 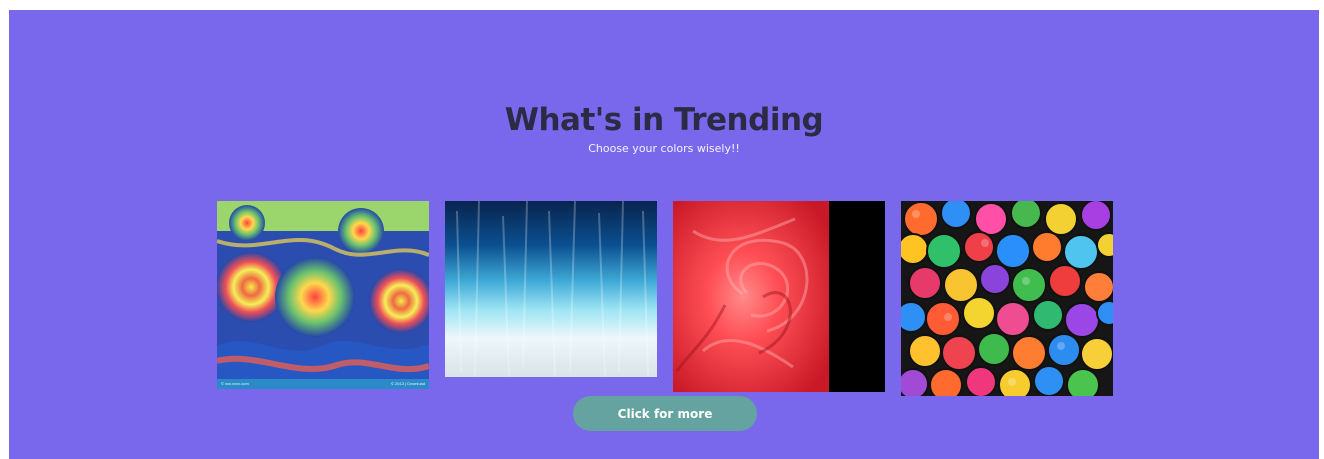 I want to click on caption-right-text: © 2013 | Download, so click(x=407, y=383).